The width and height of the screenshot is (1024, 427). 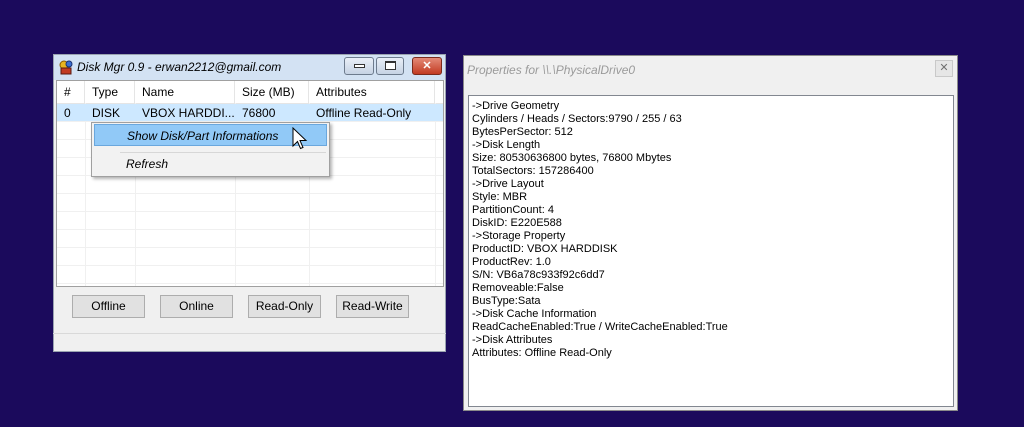 I want to click on property-line: ProductID: VBOX HARDDISK, so click(x=545, y=249).